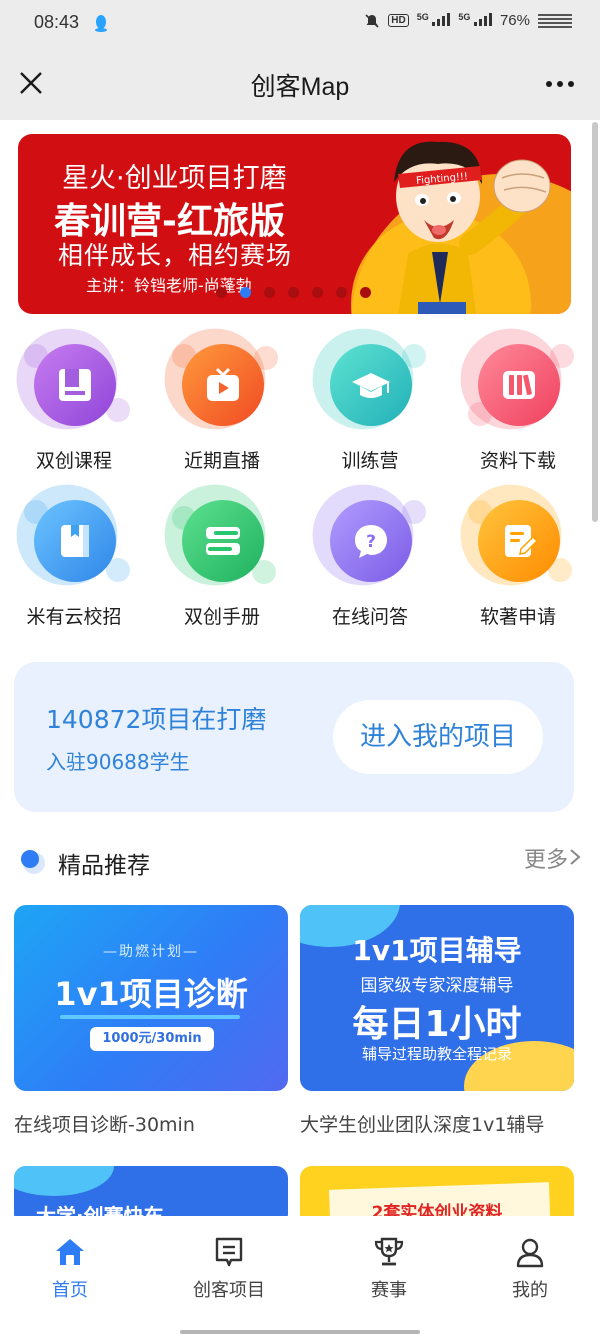  What do you see at coordinates (300, 1332) in the screenshot?
I see `home-indicator` at bounding box center [300, 1332].